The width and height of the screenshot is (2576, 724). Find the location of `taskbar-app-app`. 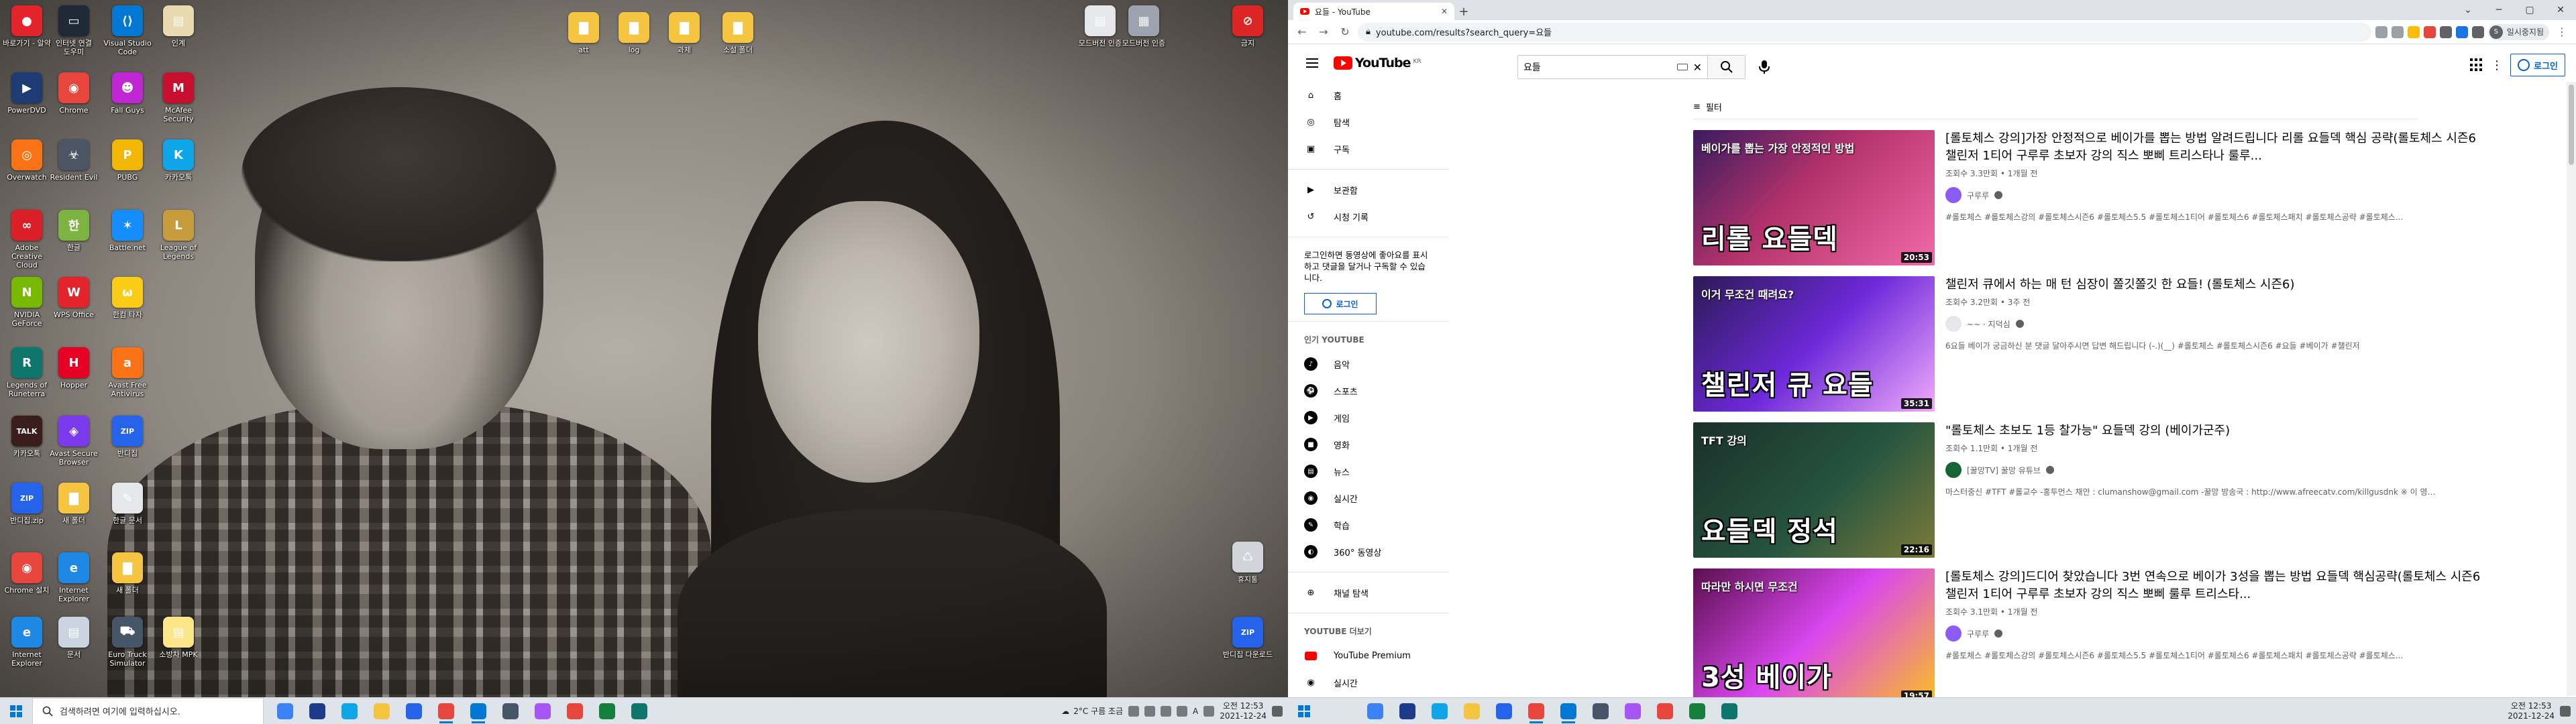

taskbar-app-app is located at coordinates (607, 711).